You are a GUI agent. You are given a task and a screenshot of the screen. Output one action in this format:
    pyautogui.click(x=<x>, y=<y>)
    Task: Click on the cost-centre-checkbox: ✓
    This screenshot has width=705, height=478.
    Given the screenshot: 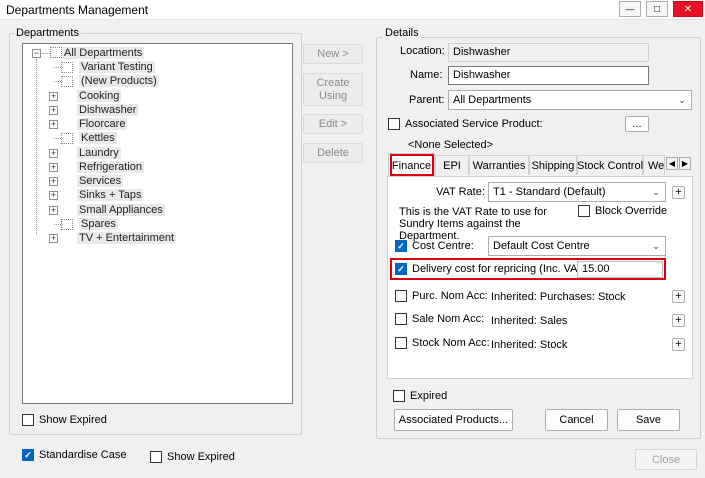 What is the action you would take?
    pyautogui.click(x=401, y=246)
    